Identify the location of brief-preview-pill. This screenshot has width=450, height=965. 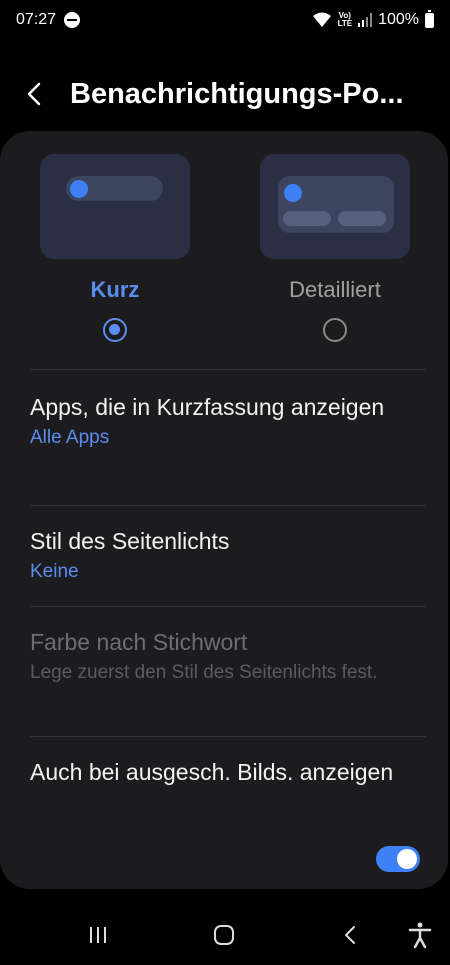
(114, 188).